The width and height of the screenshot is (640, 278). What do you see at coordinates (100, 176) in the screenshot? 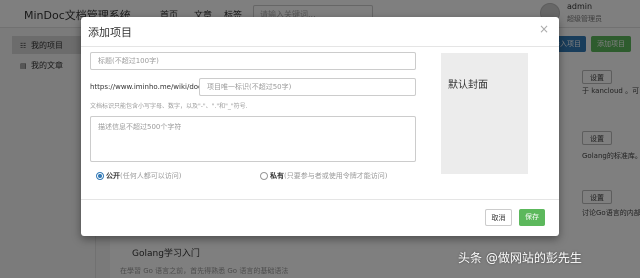
I see `public-radio` at bounding box center [100, 176].